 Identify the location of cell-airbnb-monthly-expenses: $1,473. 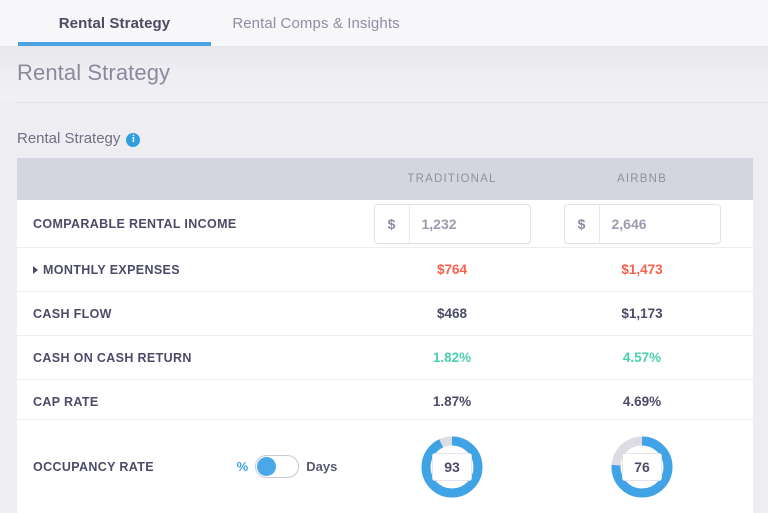
(642, 269).